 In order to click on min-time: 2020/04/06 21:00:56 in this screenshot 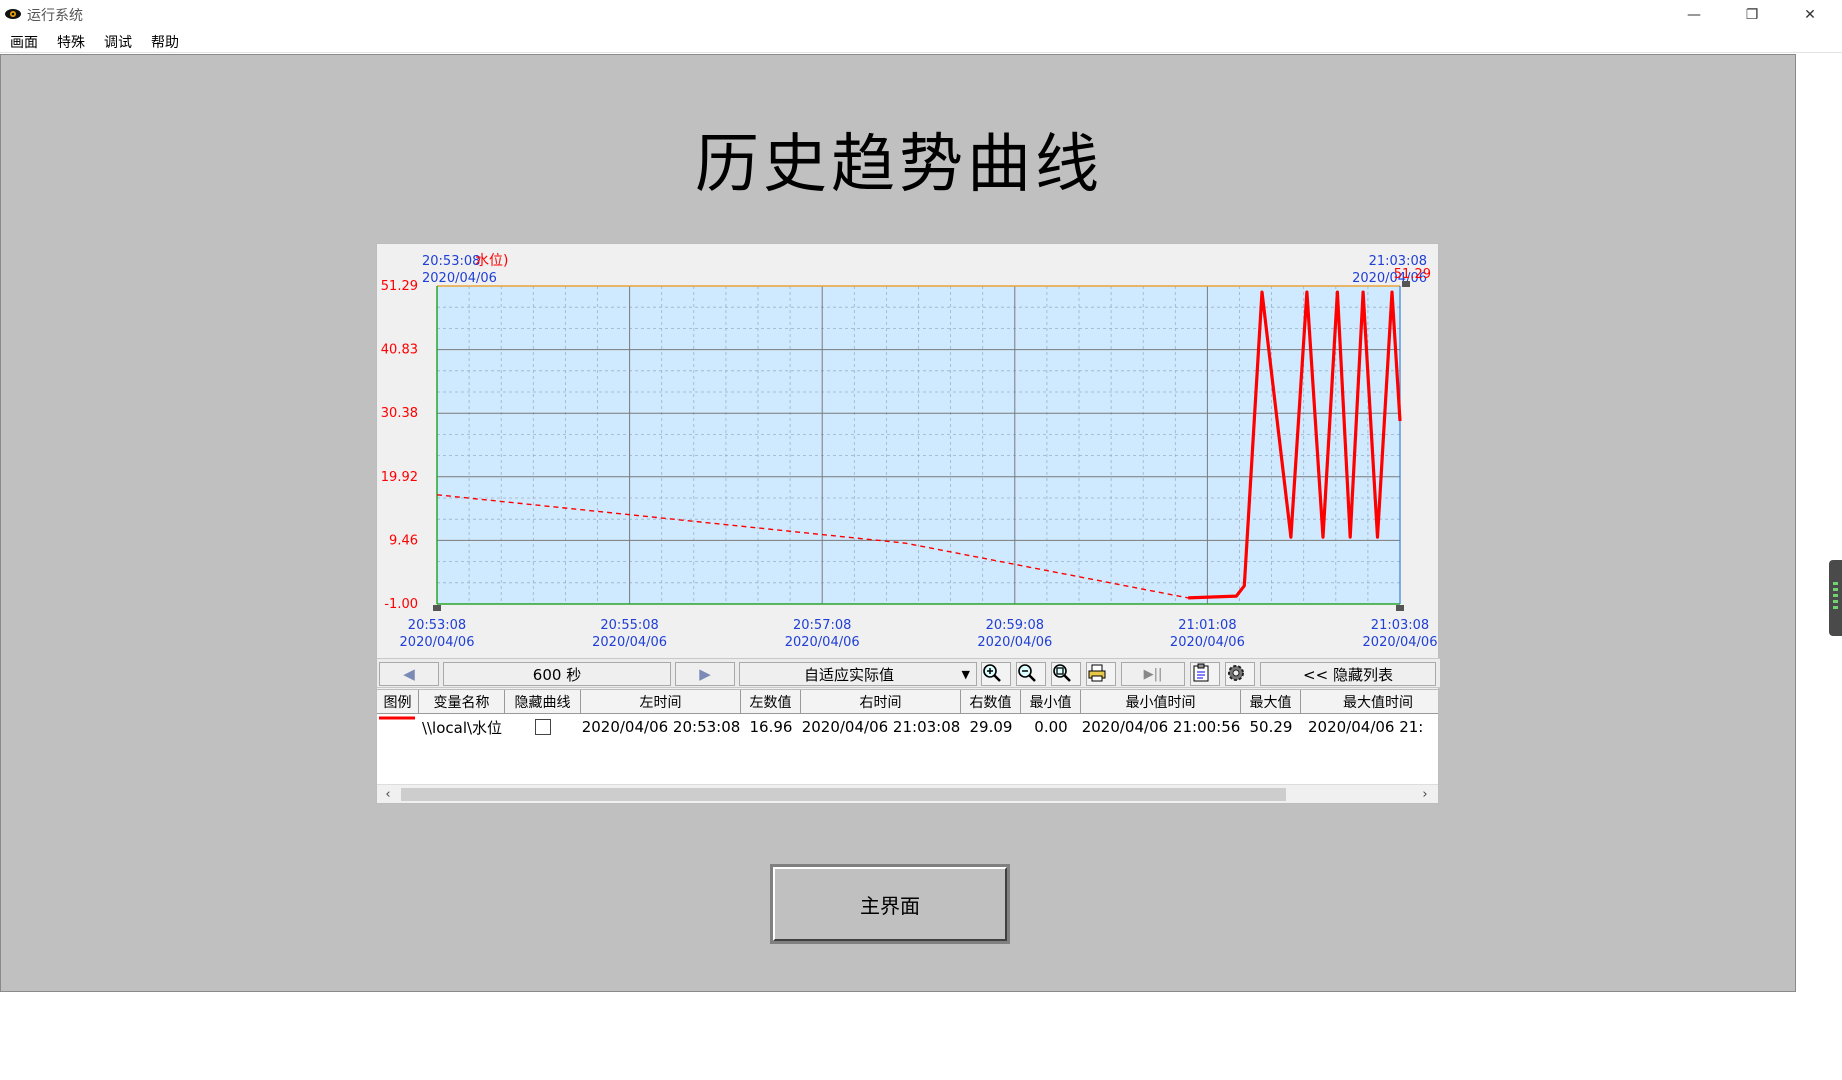, I will do `click(1161, 727)`.